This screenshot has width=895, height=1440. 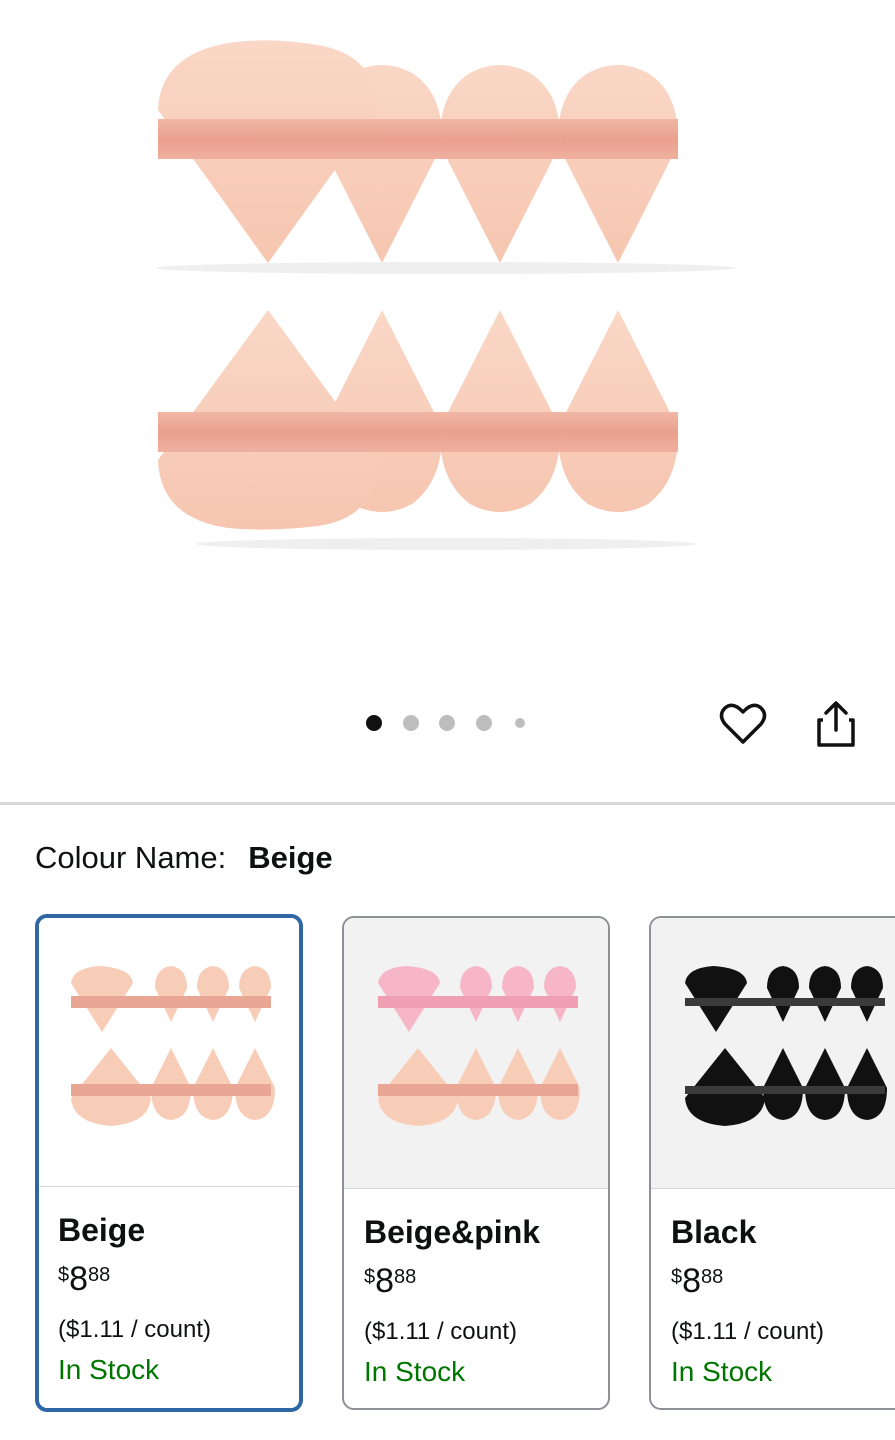 What do you see at coordinates (427, 430) in the screenshot?
I see `bottom-row-puffs` at bounding box center [427, 430].